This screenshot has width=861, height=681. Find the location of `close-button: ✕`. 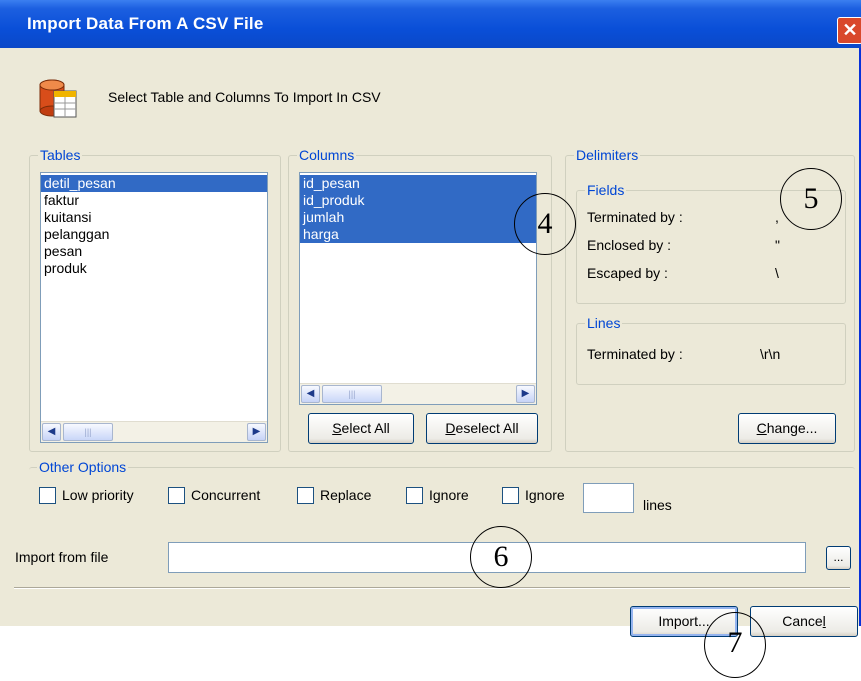

close-button: ✕ is located at coordinates (849, 30).